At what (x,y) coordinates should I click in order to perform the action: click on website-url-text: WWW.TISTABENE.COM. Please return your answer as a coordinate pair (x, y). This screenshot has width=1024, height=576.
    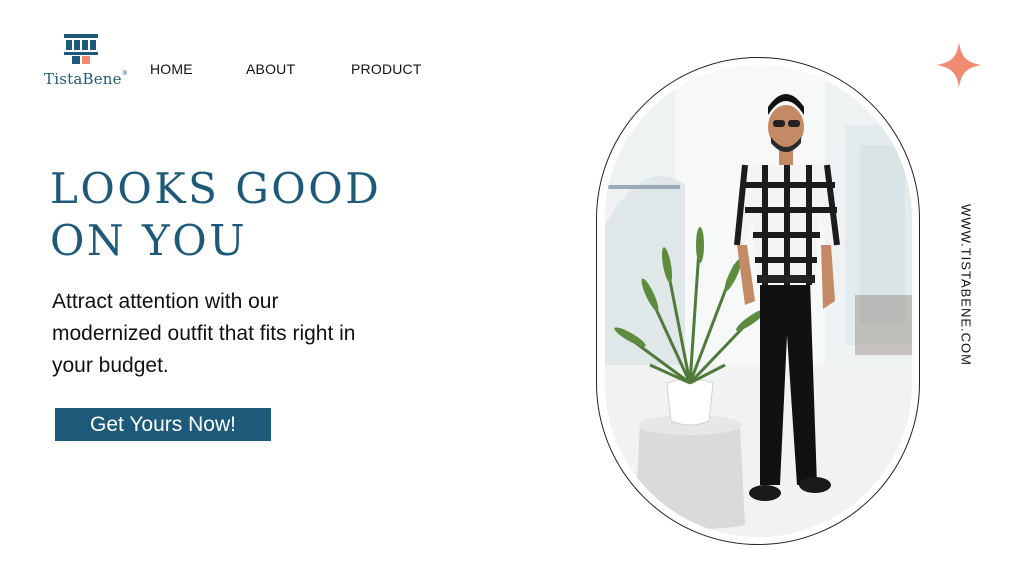
    Looking at the image, I should click on (966, 285).